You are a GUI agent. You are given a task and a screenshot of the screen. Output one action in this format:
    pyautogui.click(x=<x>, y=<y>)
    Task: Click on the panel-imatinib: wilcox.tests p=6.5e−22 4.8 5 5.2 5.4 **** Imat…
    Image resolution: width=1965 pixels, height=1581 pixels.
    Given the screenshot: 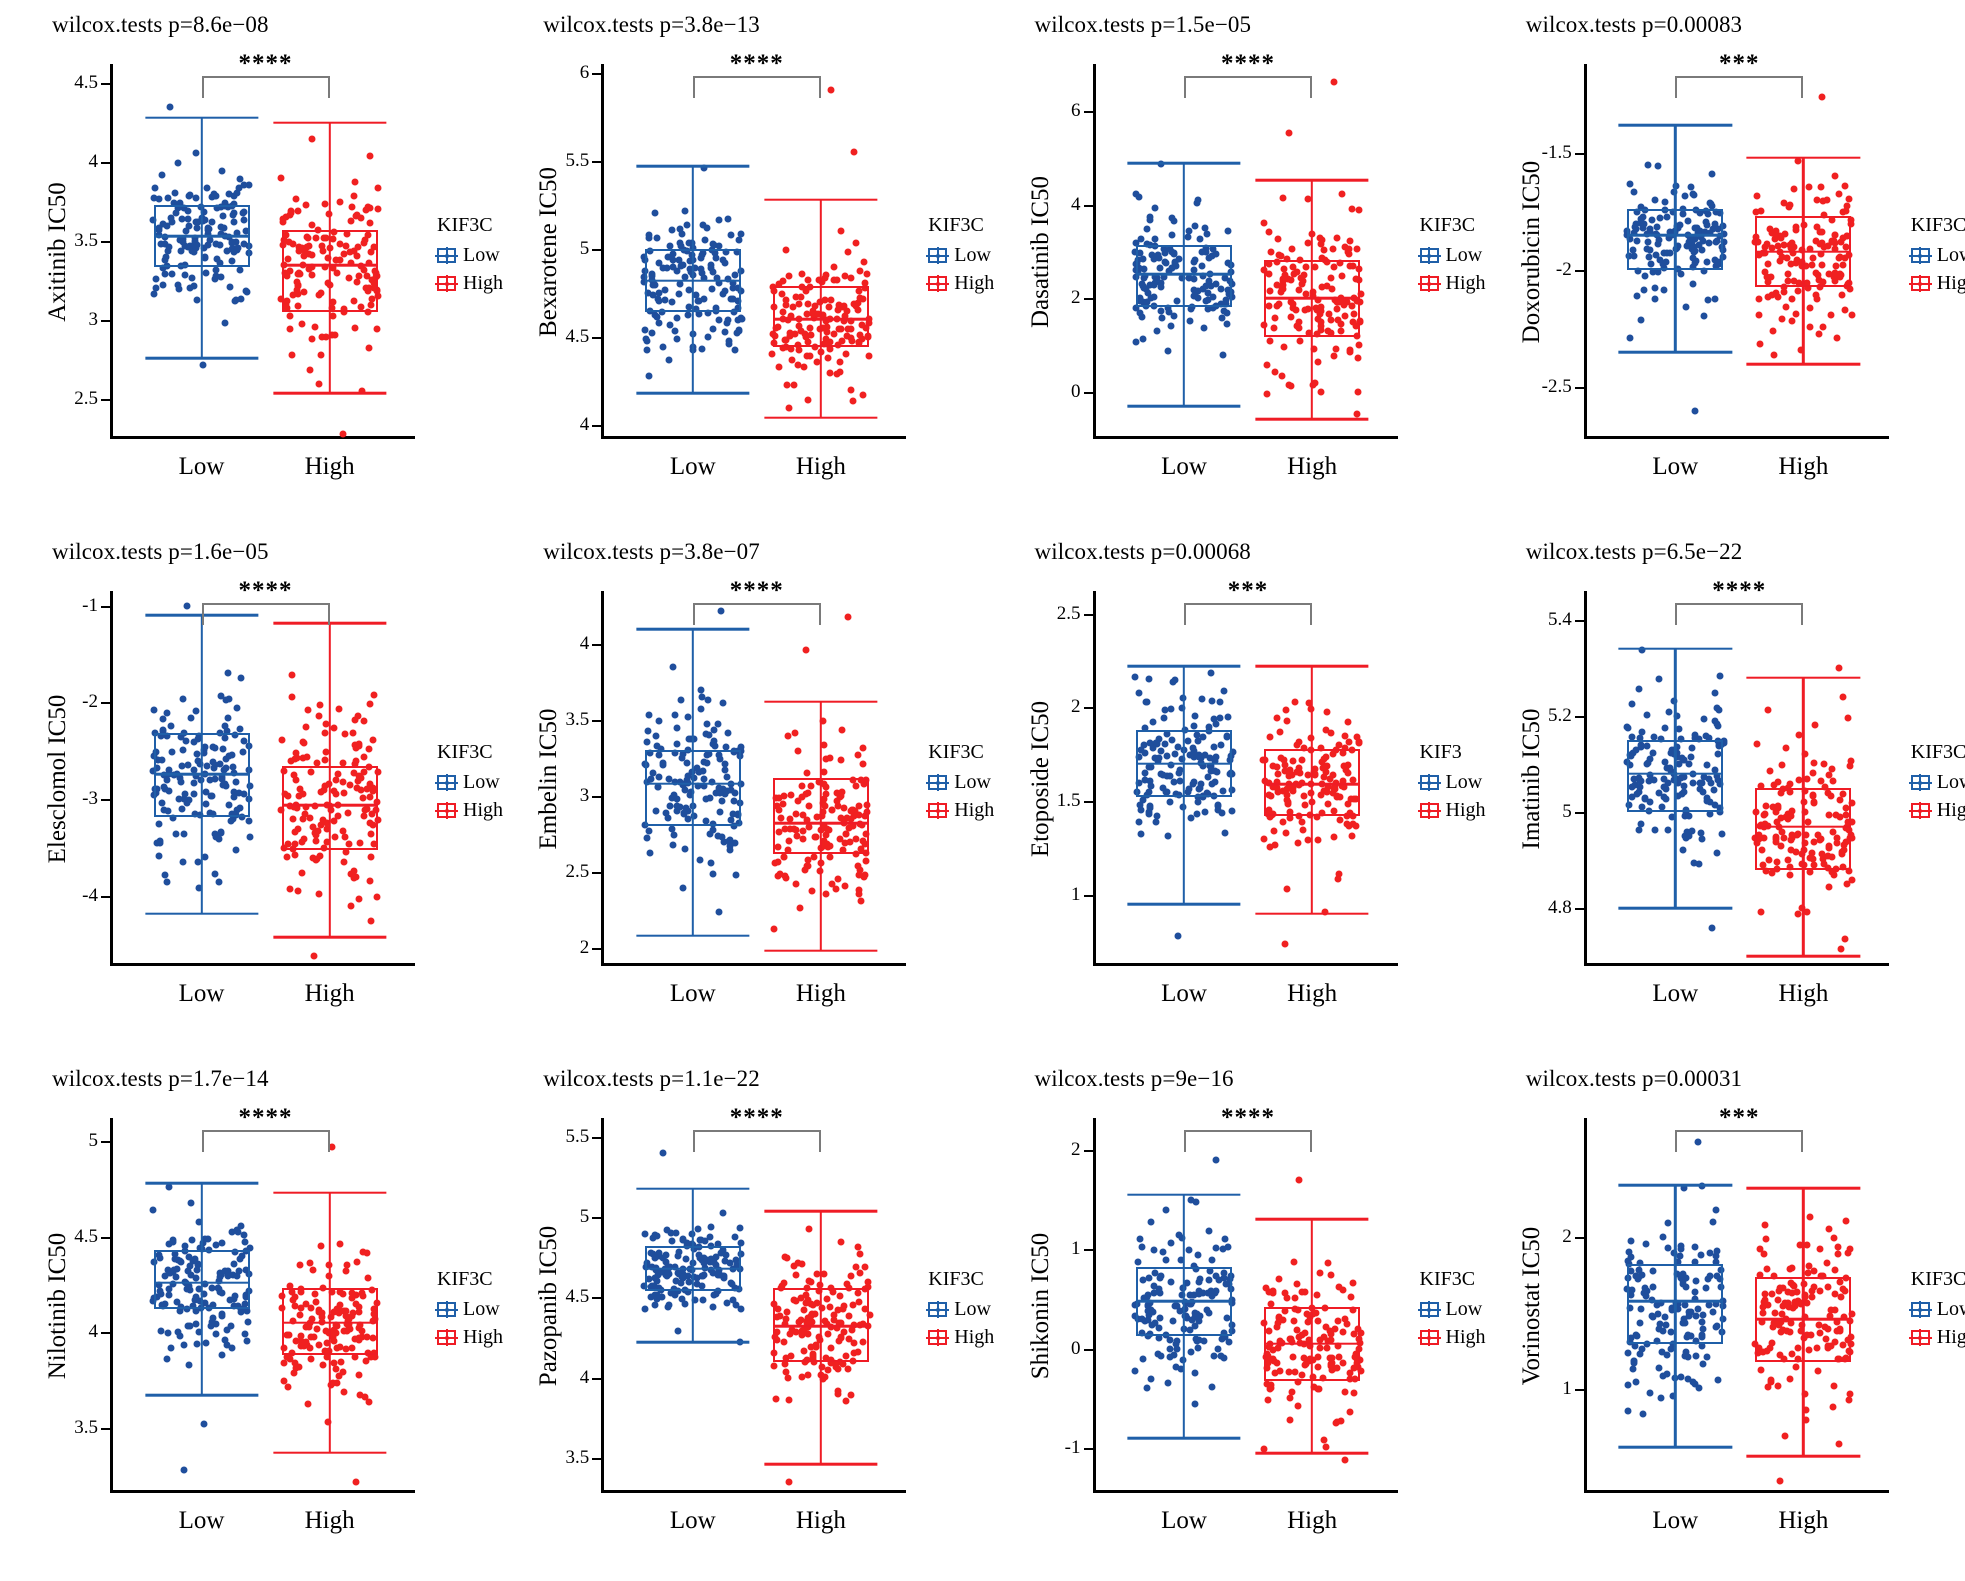 What is the action you would take?
    pyautogui.click(x=1728, y=796)
    